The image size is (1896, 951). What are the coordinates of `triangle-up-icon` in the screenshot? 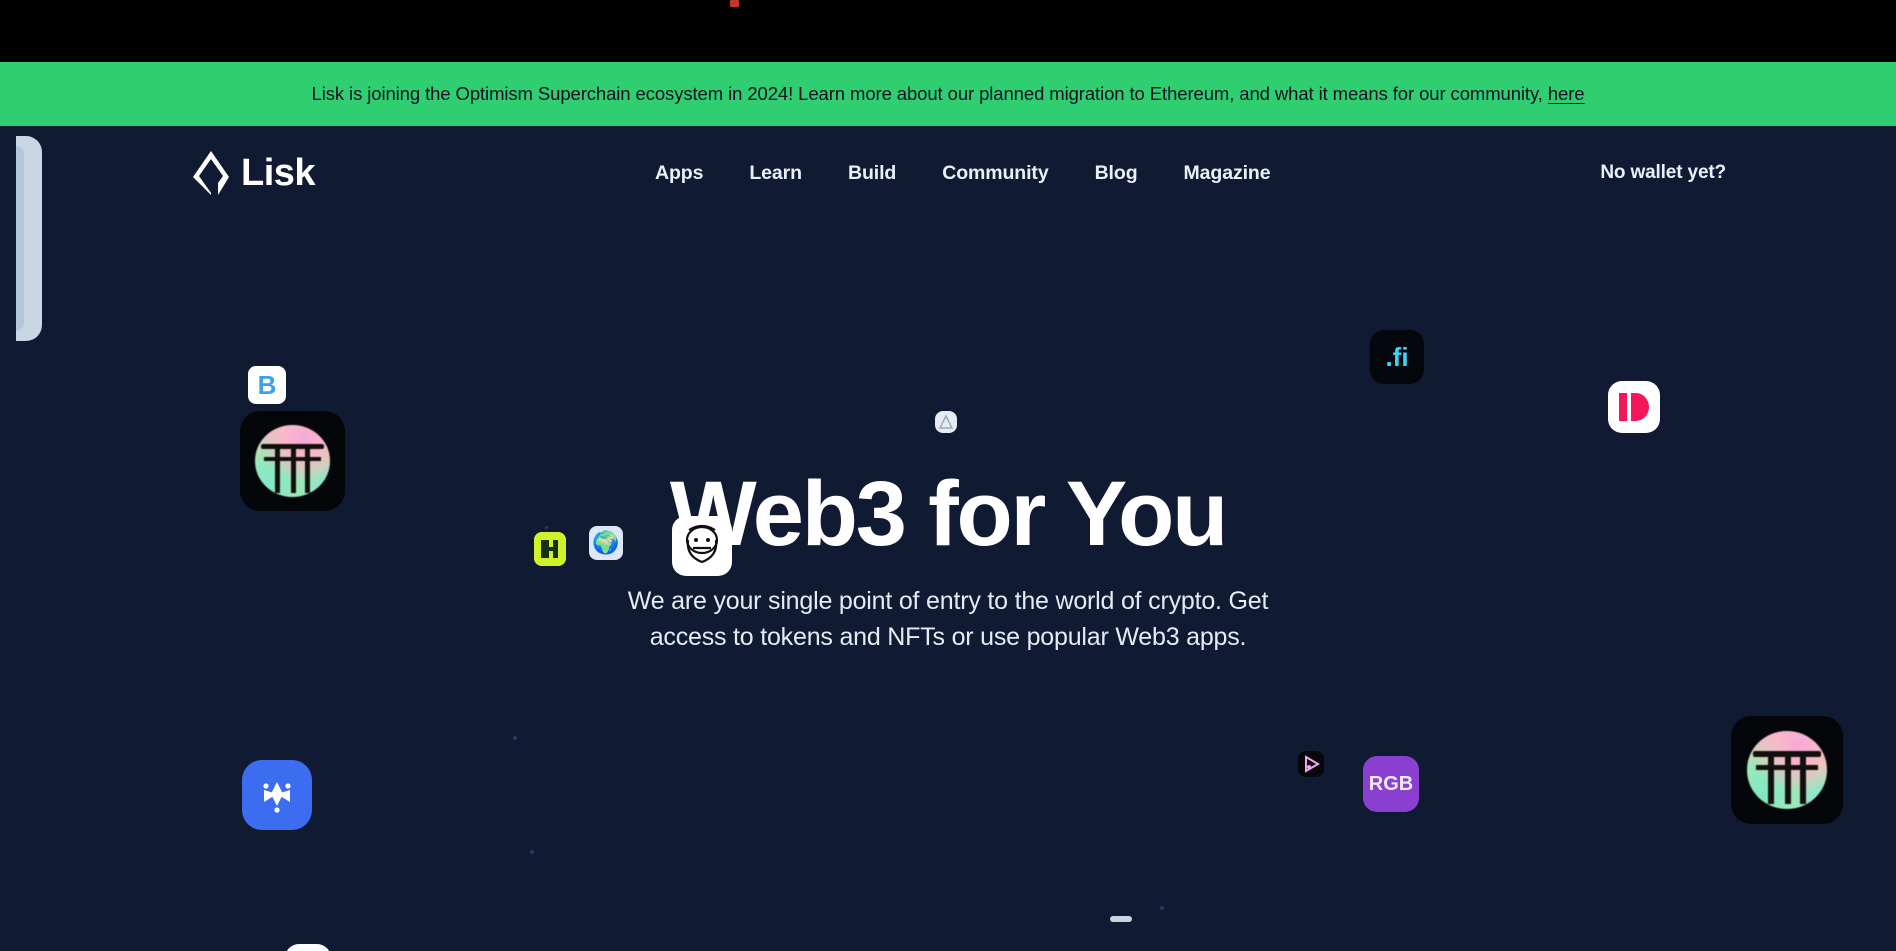 It's located at (946, 422).